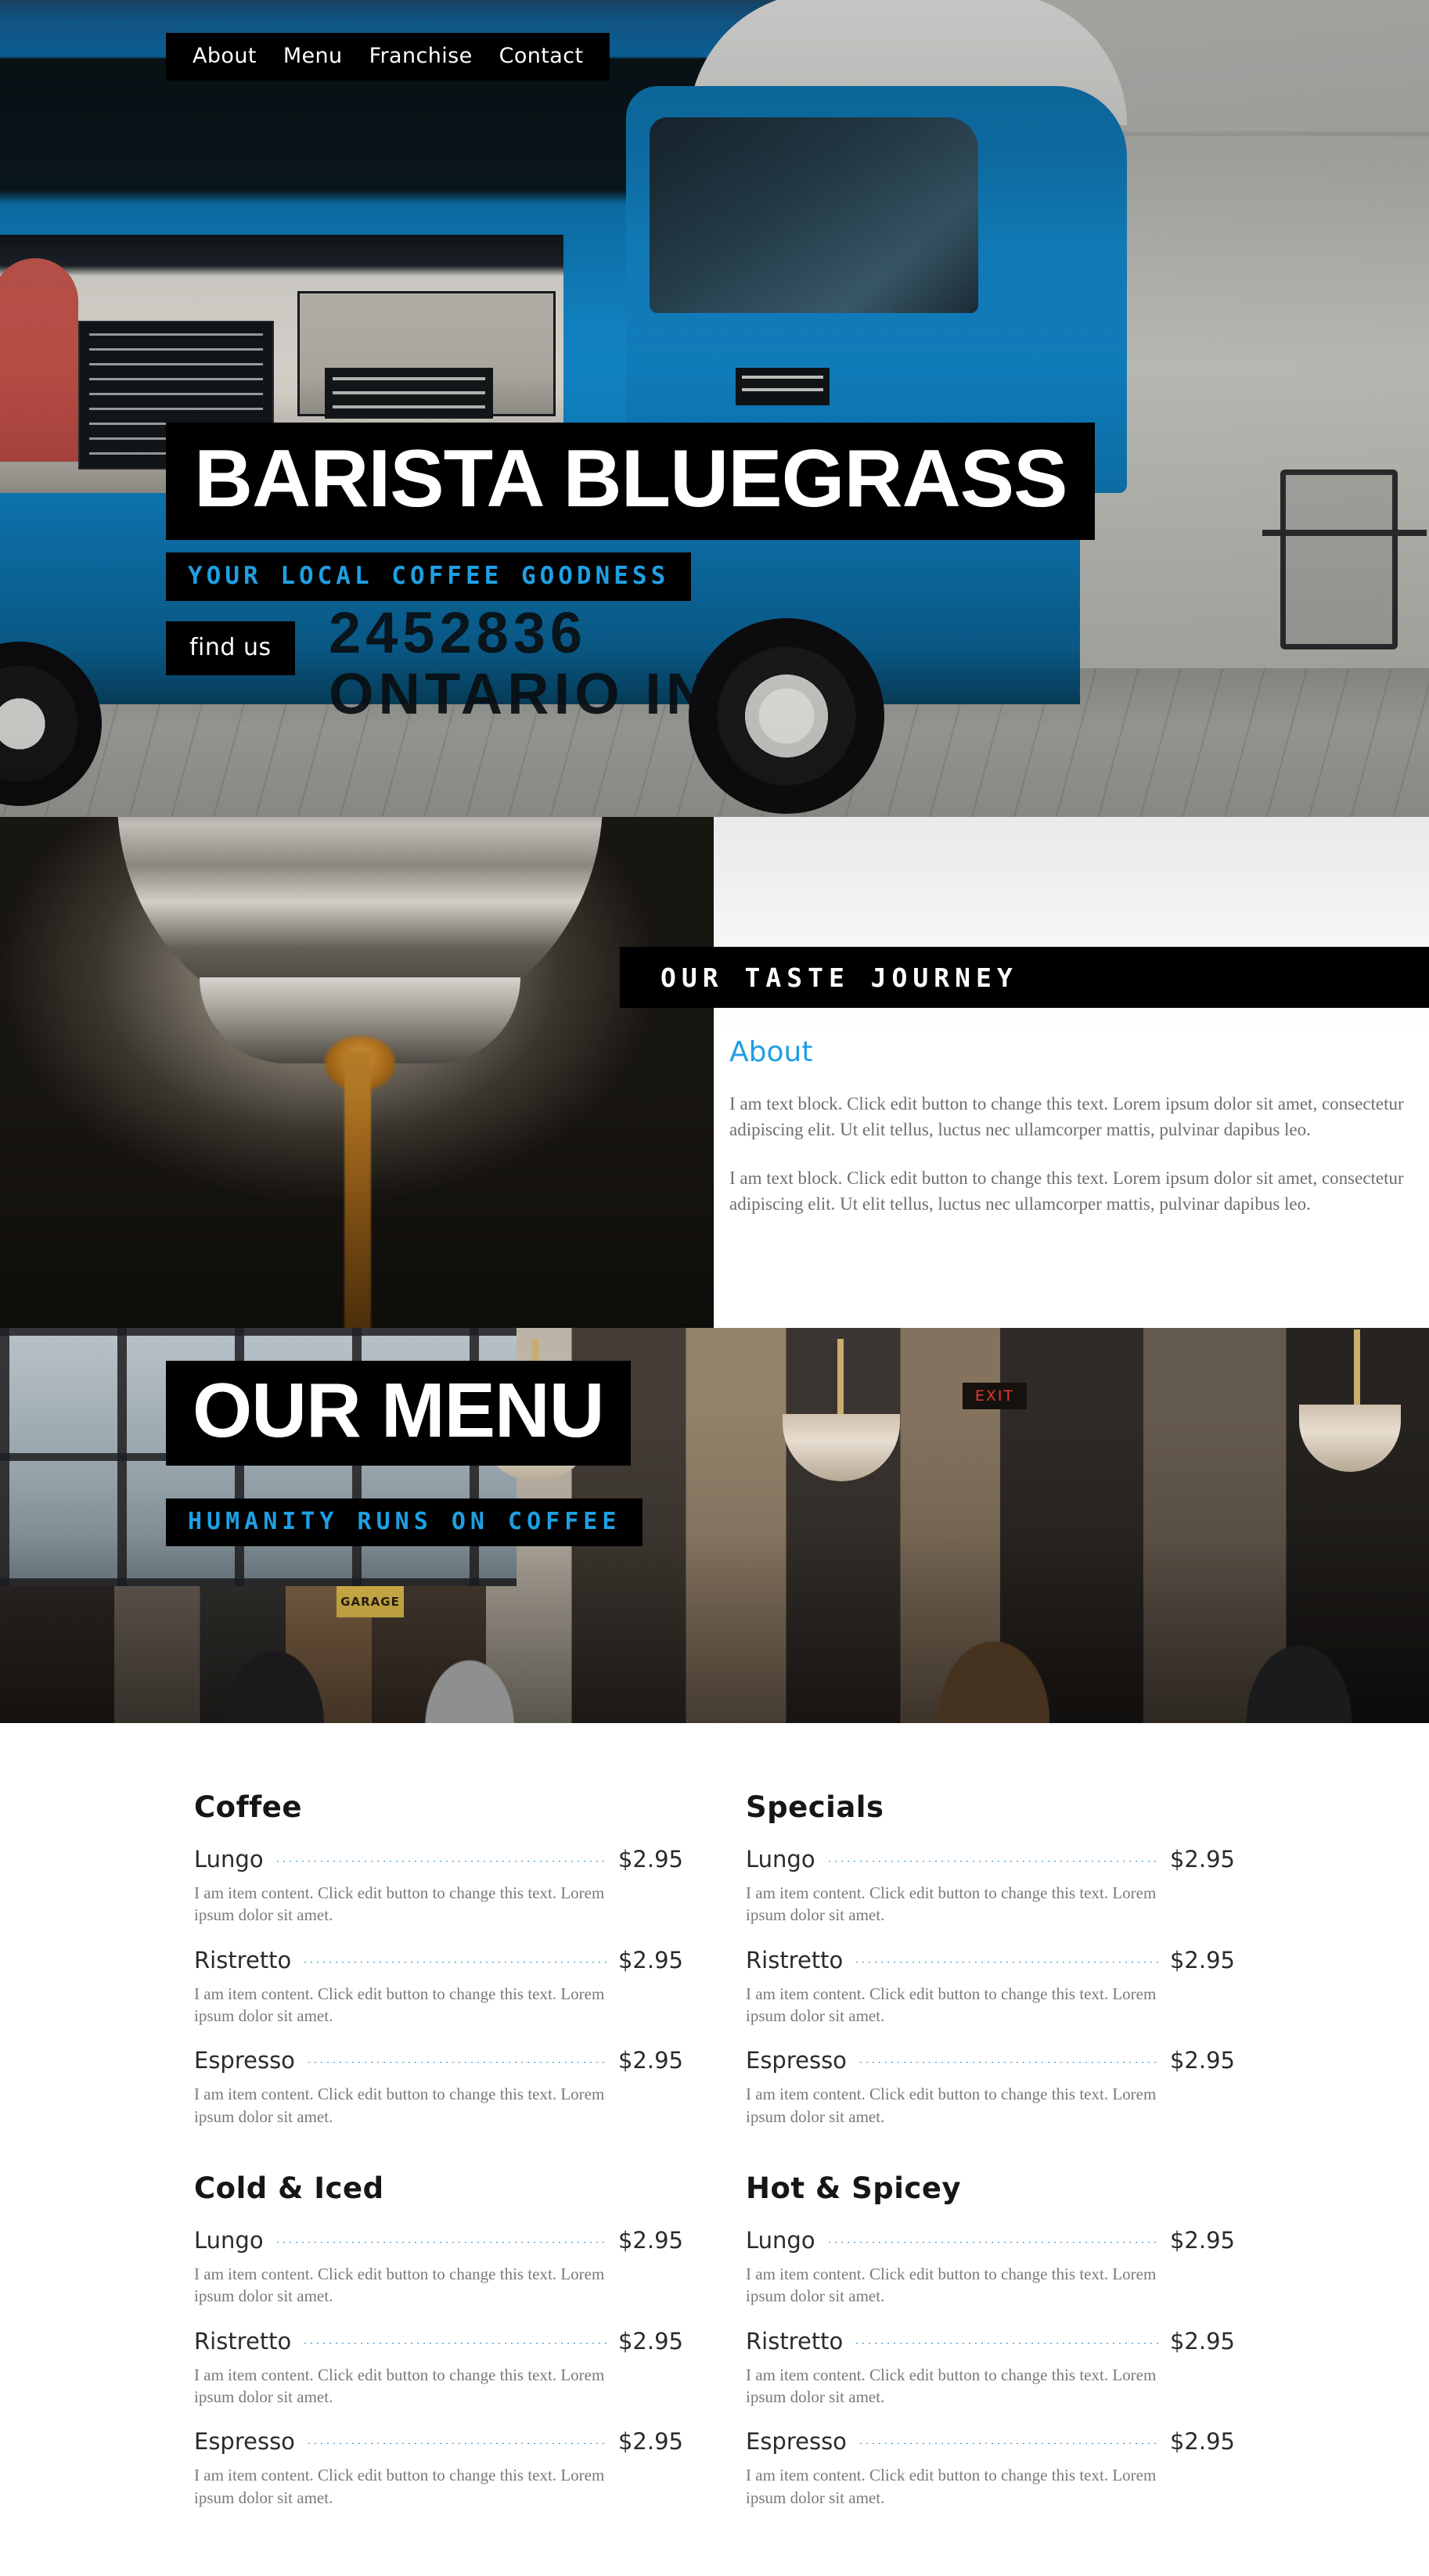  I want to click on nav-item-franchise: Franchise, so click(421, 56).